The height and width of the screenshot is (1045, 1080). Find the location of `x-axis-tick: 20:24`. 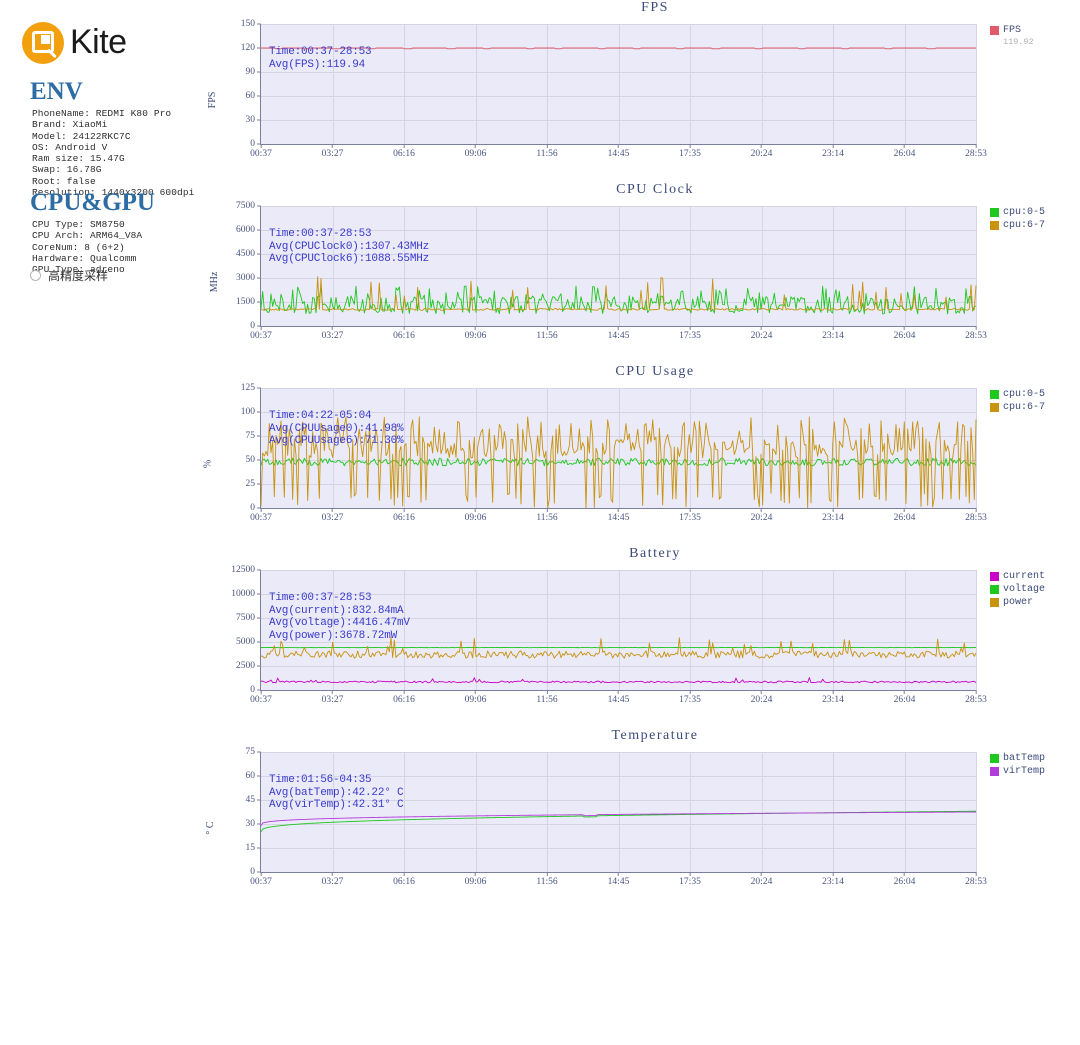

x-axis-tick: 20:24 is located at coordinates (762, 515).